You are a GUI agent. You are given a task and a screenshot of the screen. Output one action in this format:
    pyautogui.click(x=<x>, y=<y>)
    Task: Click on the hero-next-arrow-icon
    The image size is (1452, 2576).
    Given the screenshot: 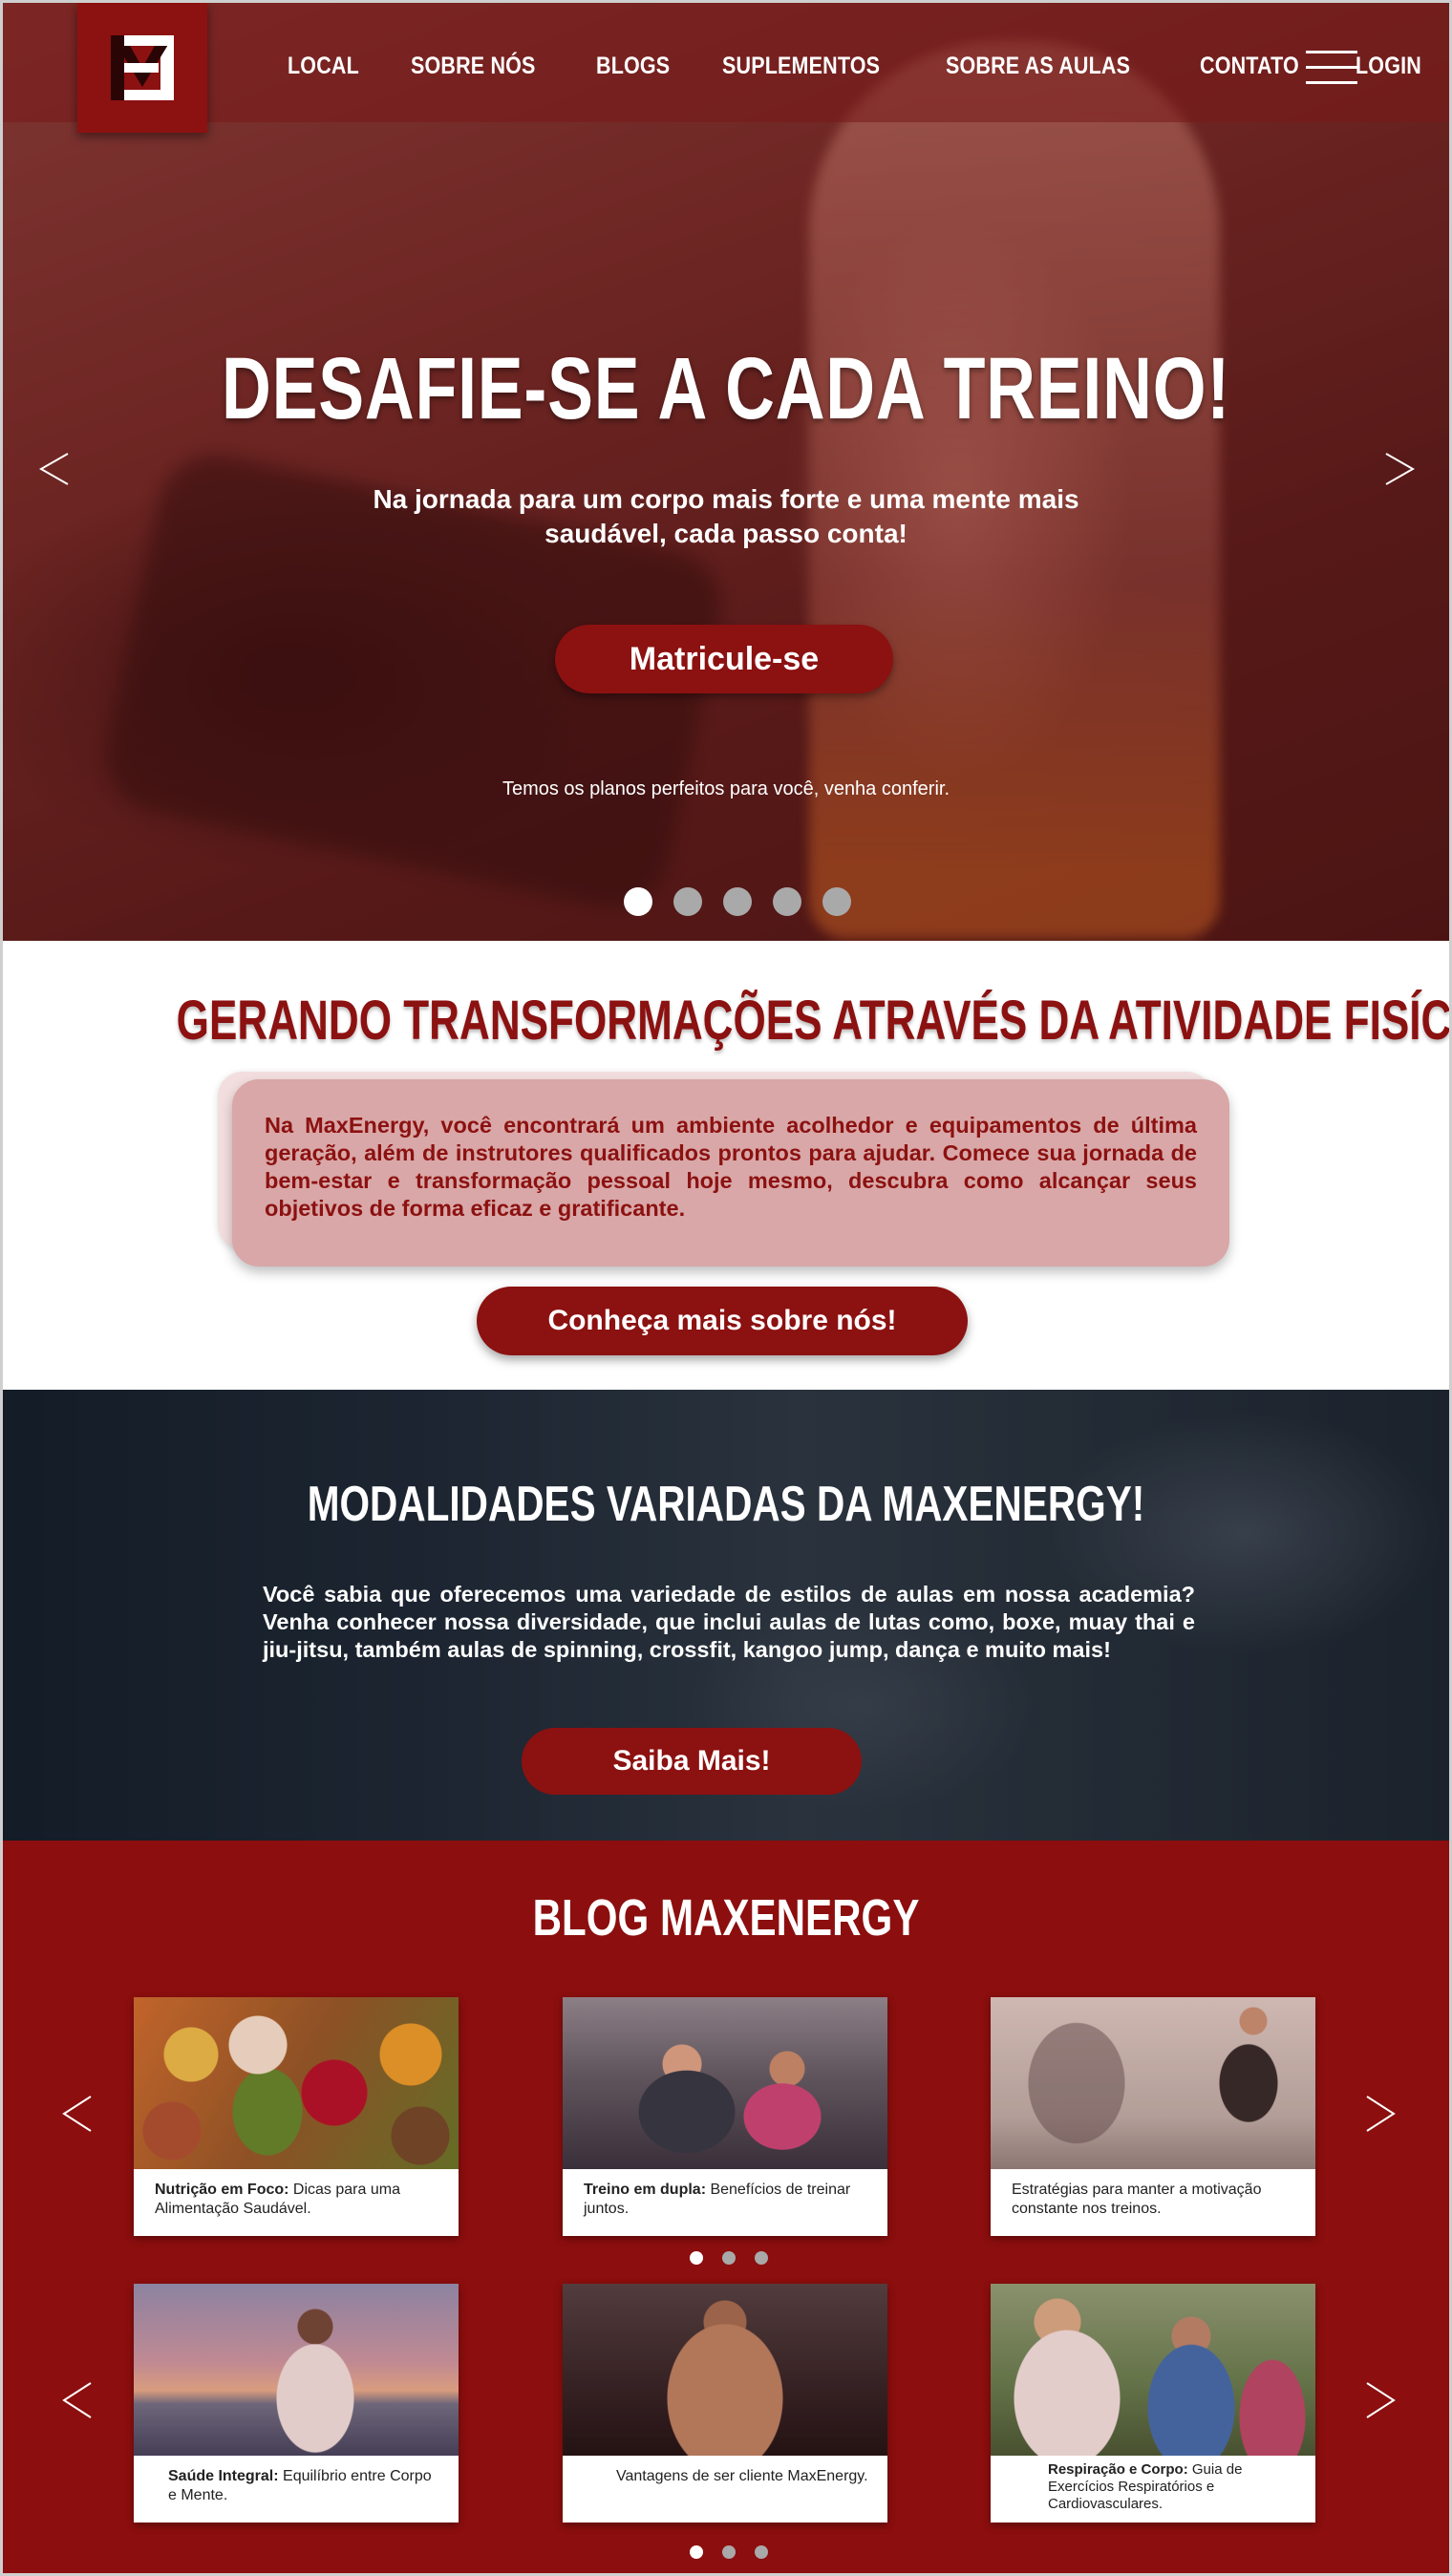 What is the action you would take?
    pyautogui.click(x=1399, y=469)
    